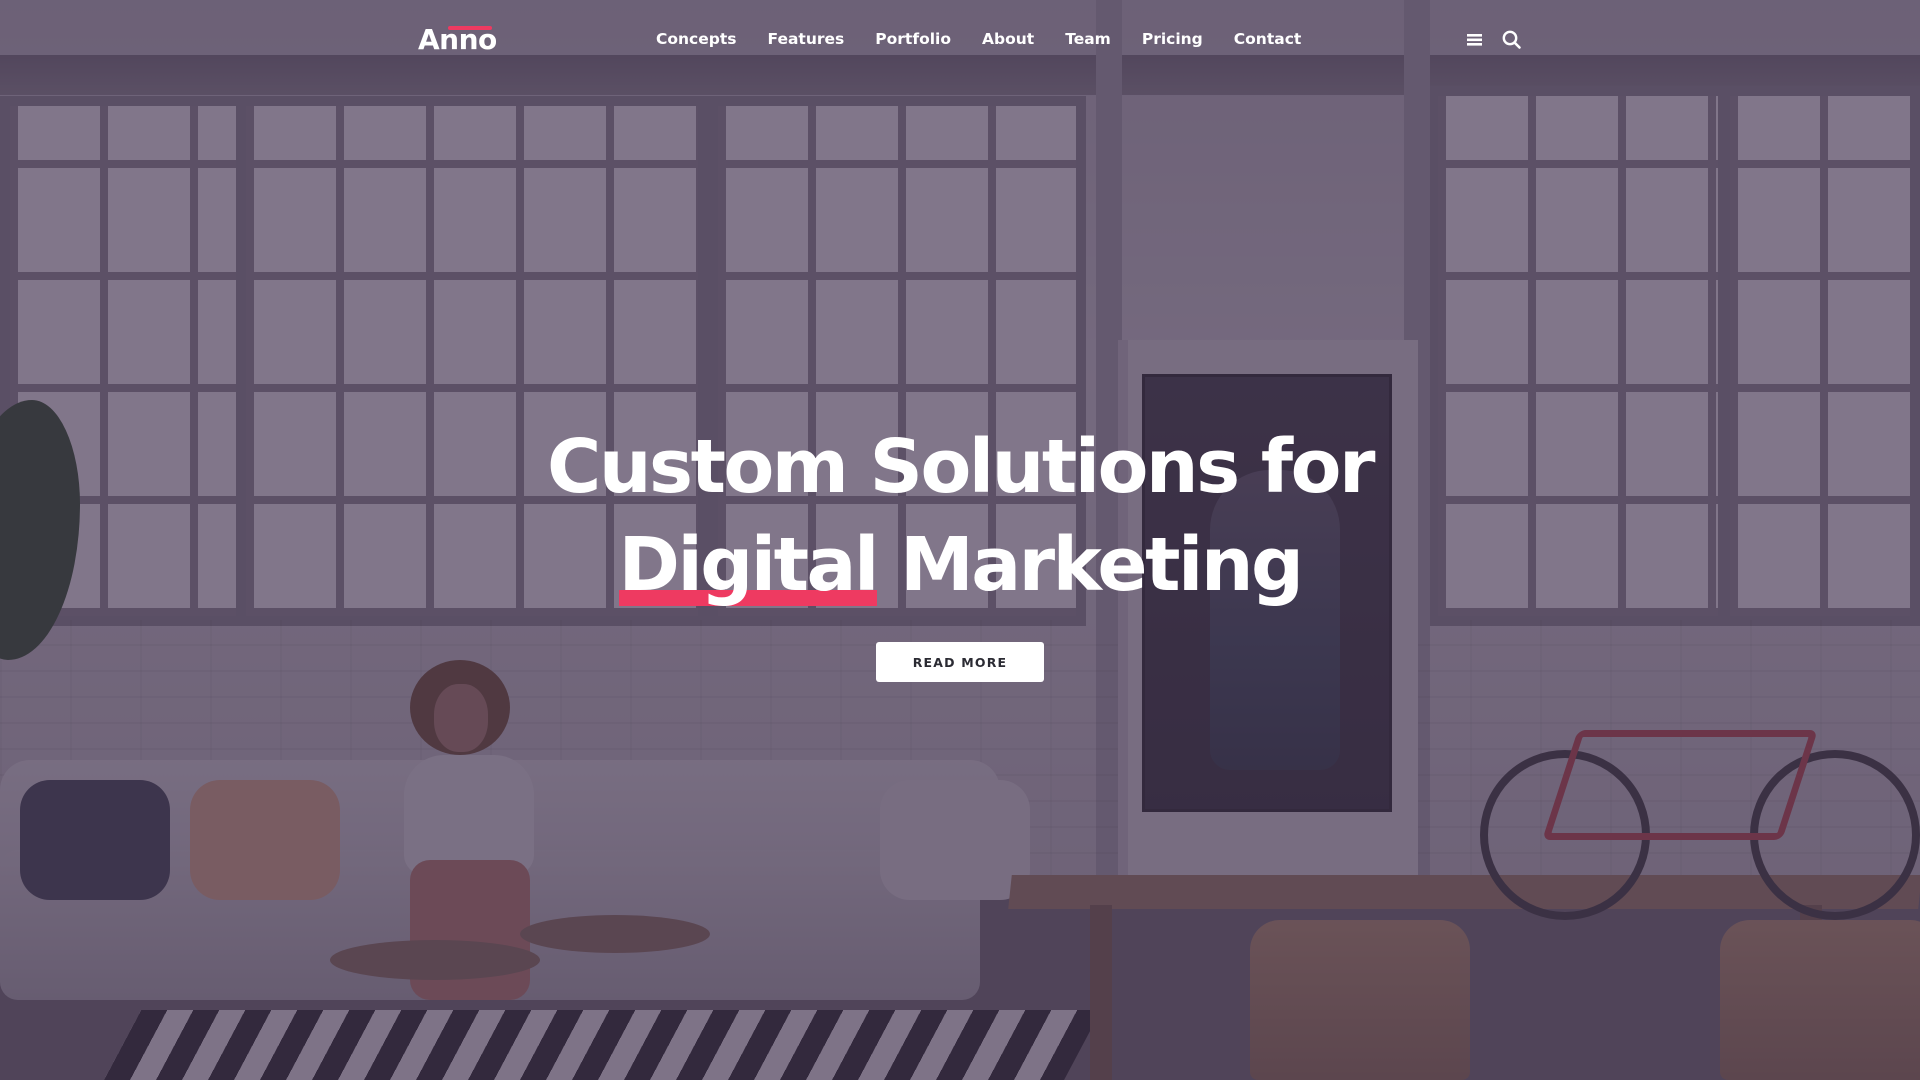 This screenshot has height=1080, width=1920. I want to click on nav-item-features: Features, so click(806, 39).